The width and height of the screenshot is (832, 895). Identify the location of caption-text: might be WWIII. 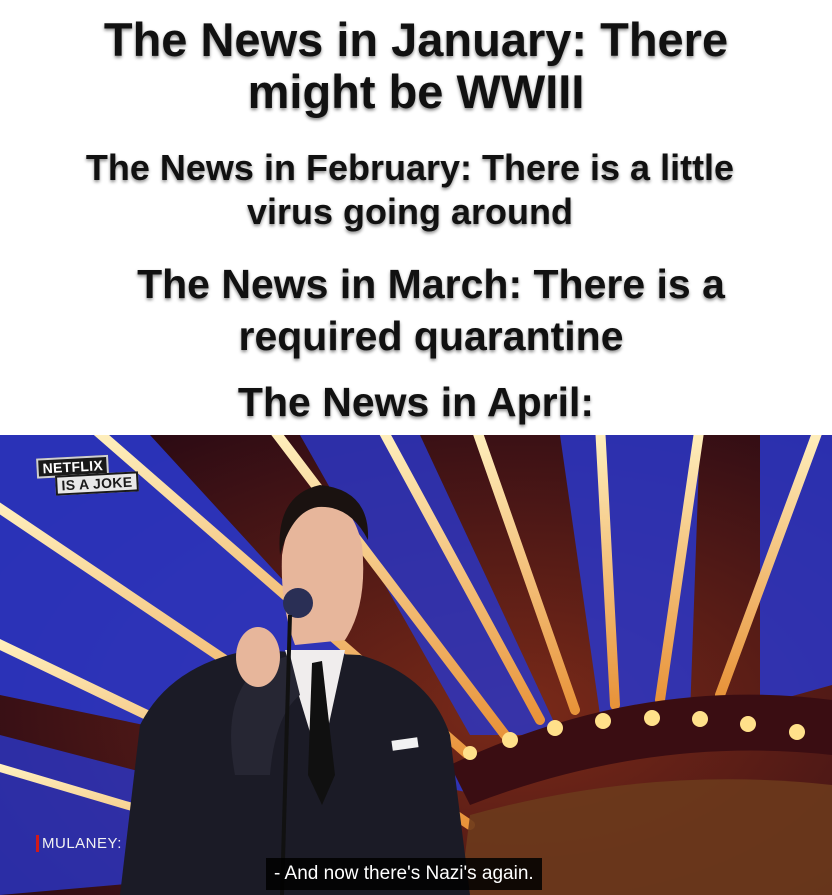
(416, 91).